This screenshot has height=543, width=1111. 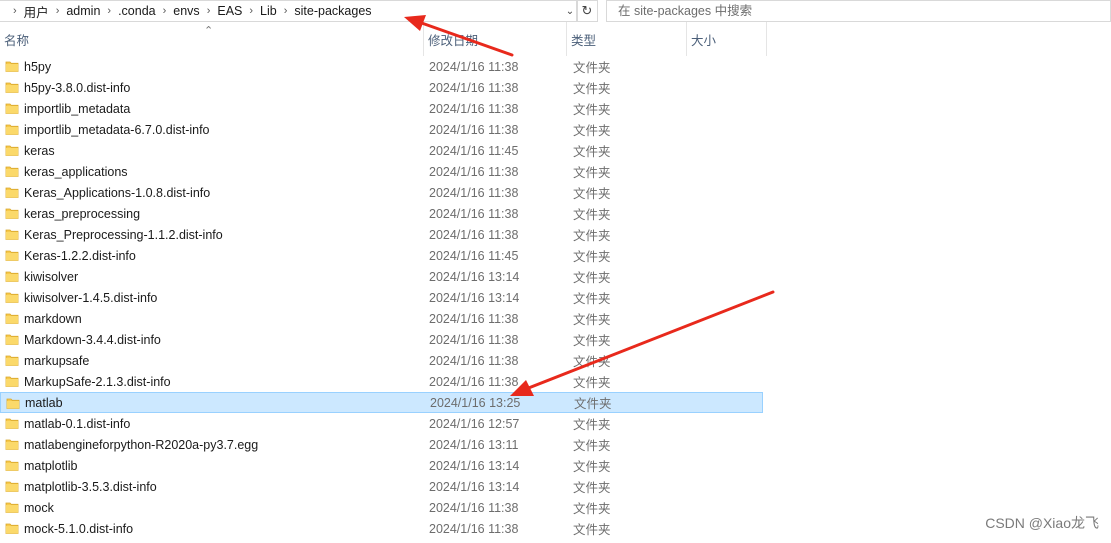 I want to click on breadcrumb-item-envs: envs, so click(x=186, y=11).